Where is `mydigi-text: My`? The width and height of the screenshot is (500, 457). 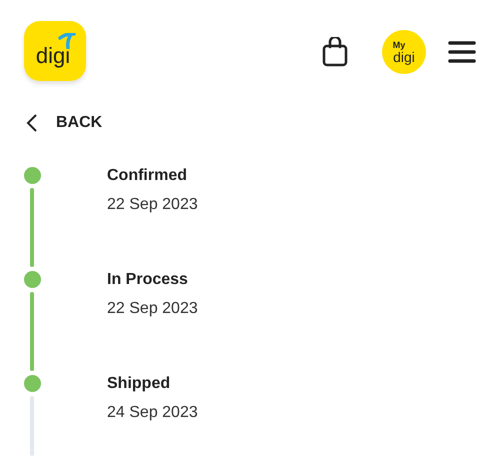
mydigi-text: My is located at coordinates (399, 45).